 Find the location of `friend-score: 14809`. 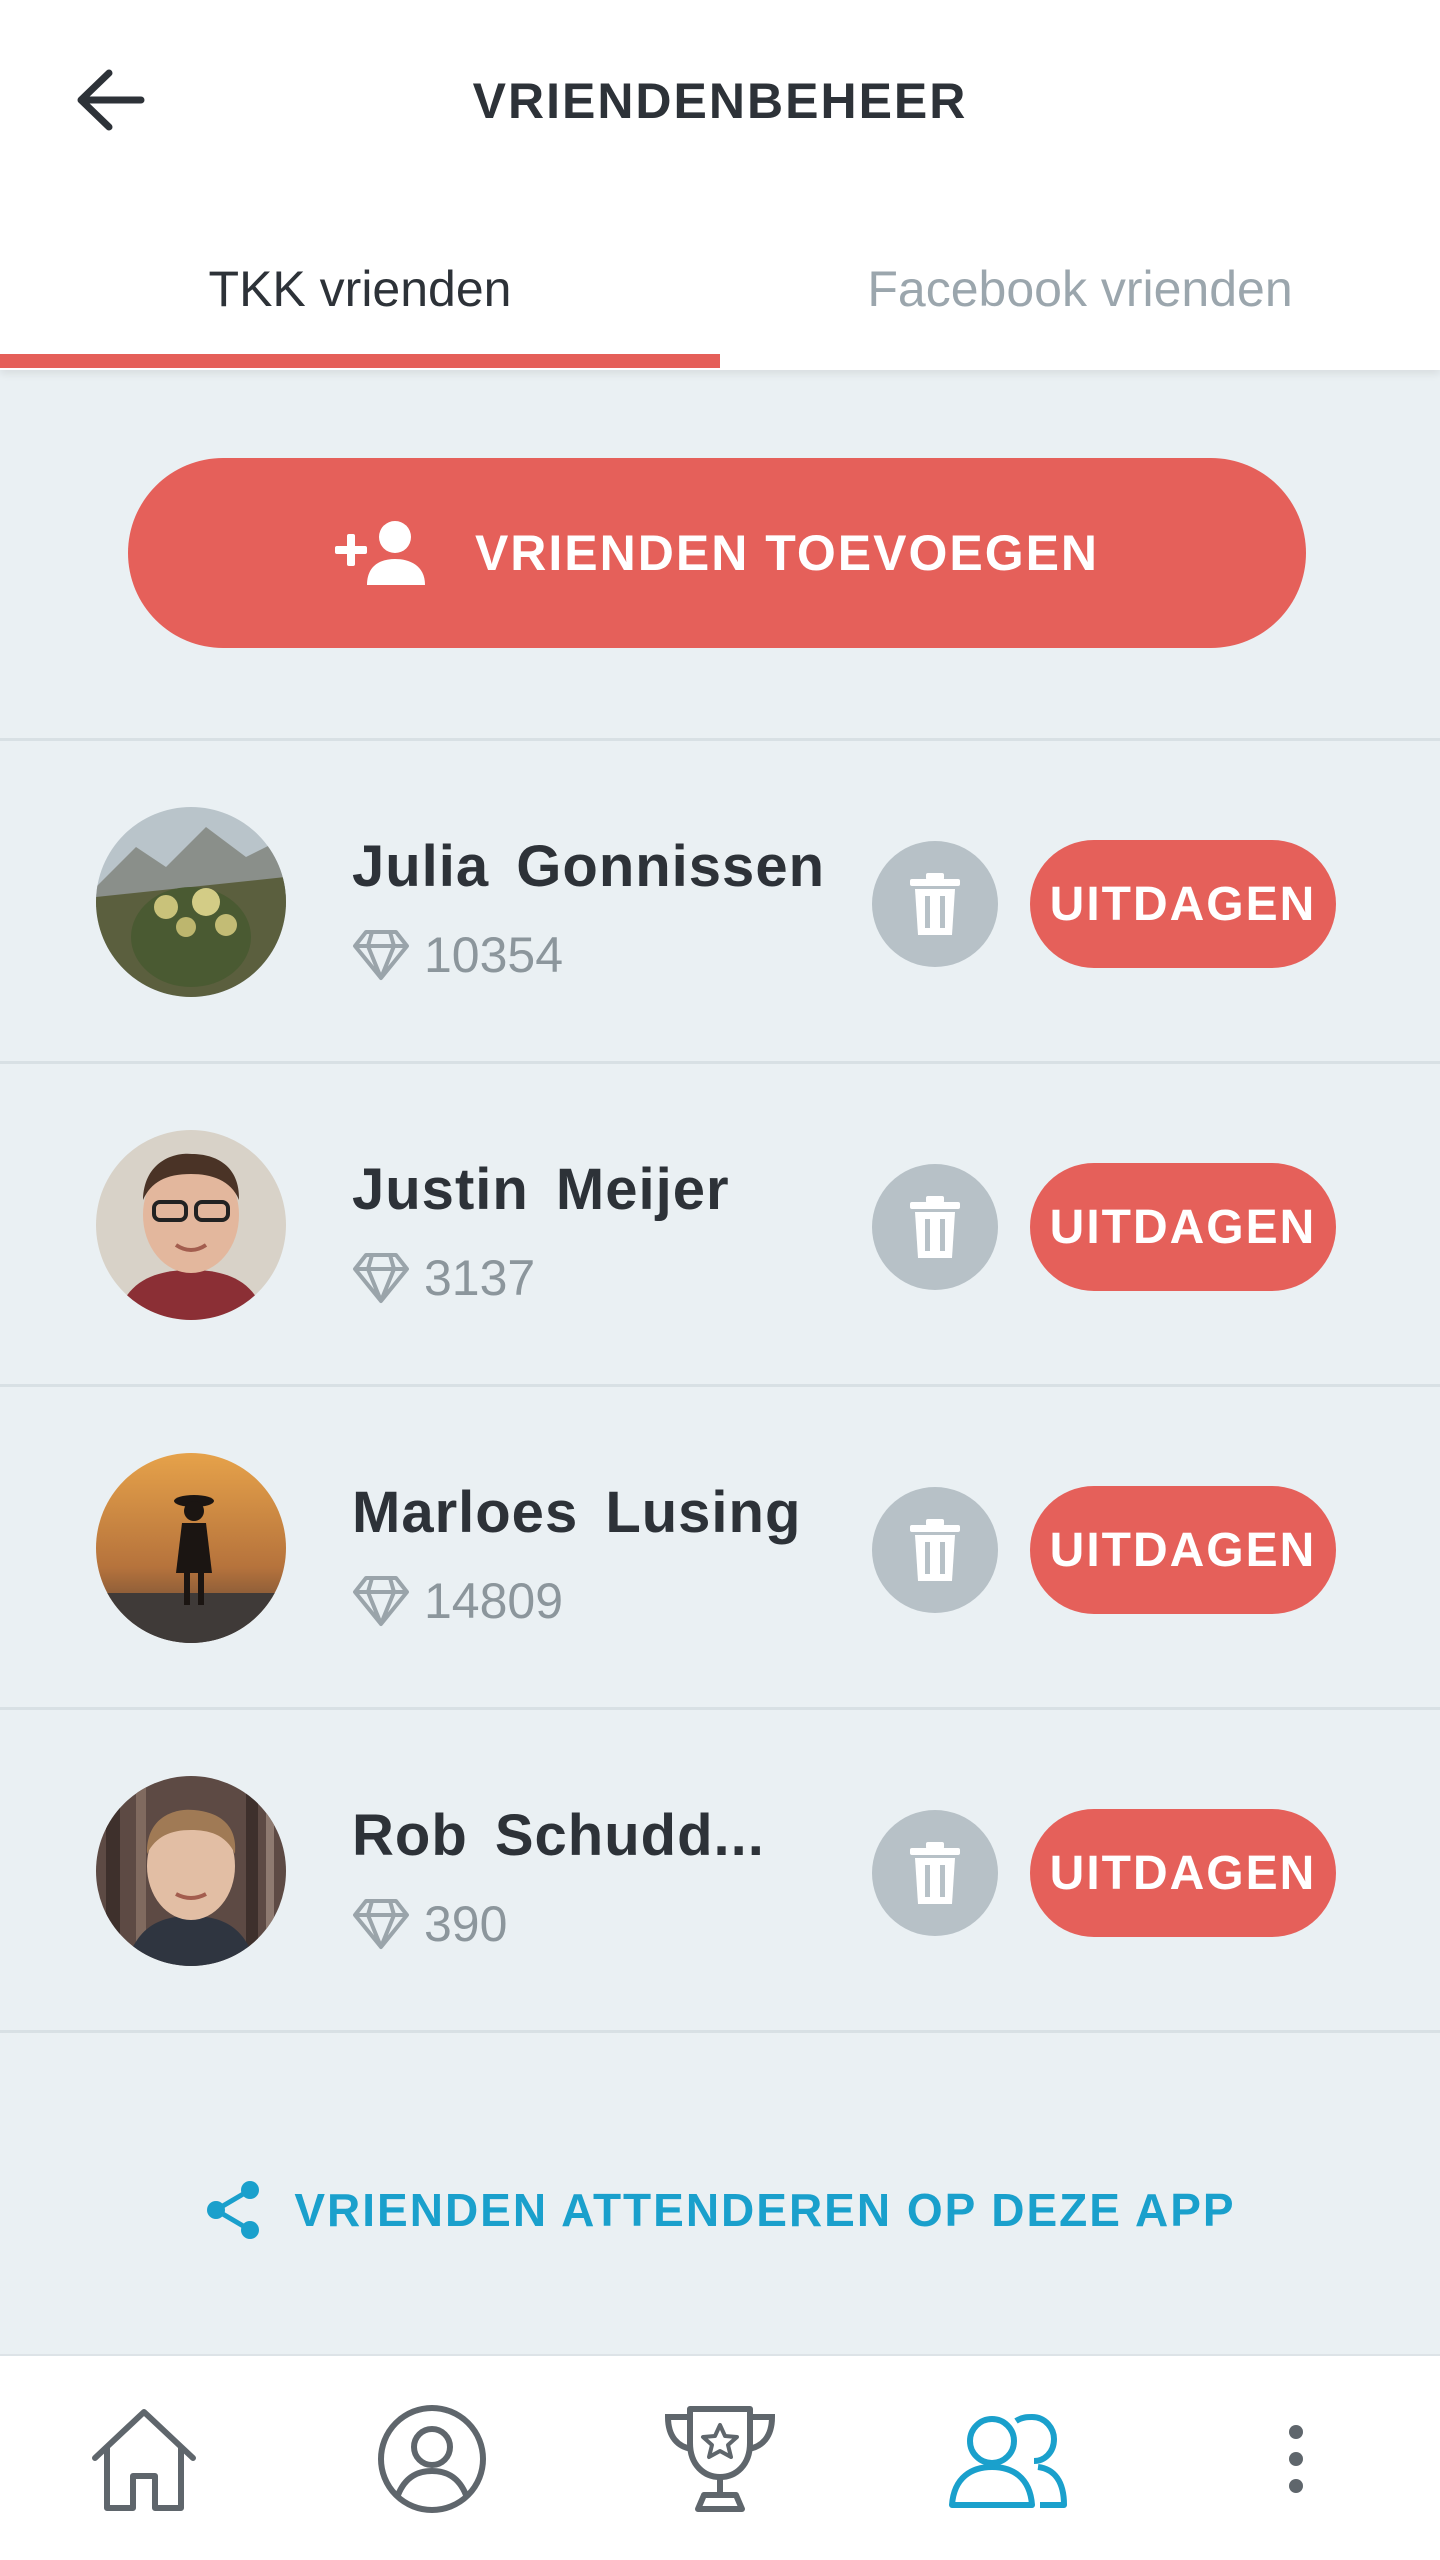

friend-score: 14809 is located at coordinates (457, 1601).